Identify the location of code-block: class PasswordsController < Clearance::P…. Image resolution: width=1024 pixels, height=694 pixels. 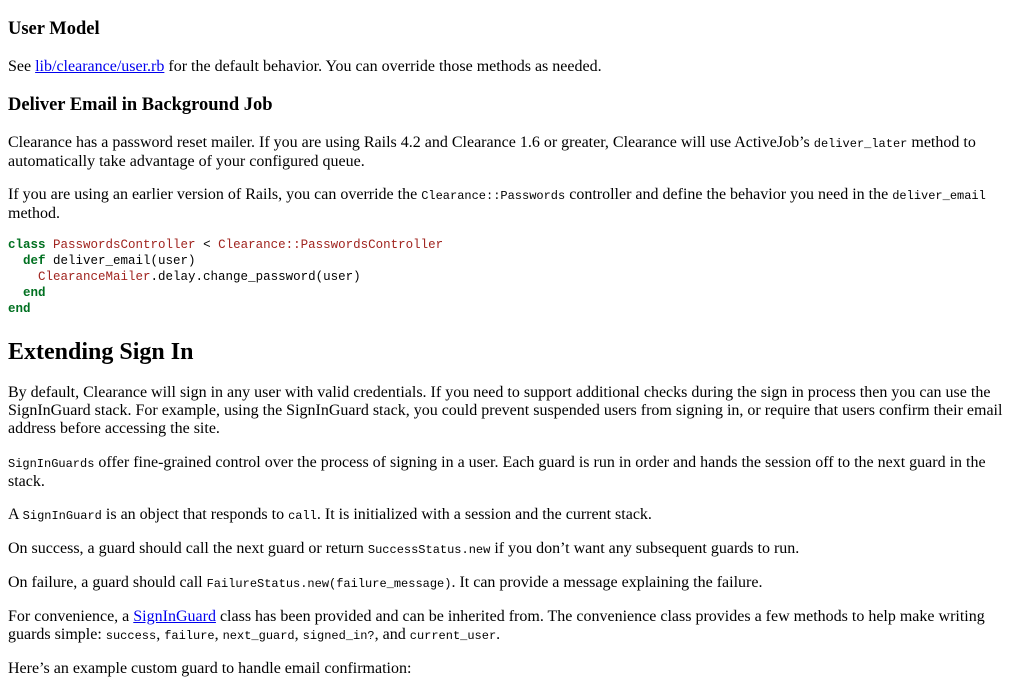
(509, 277).